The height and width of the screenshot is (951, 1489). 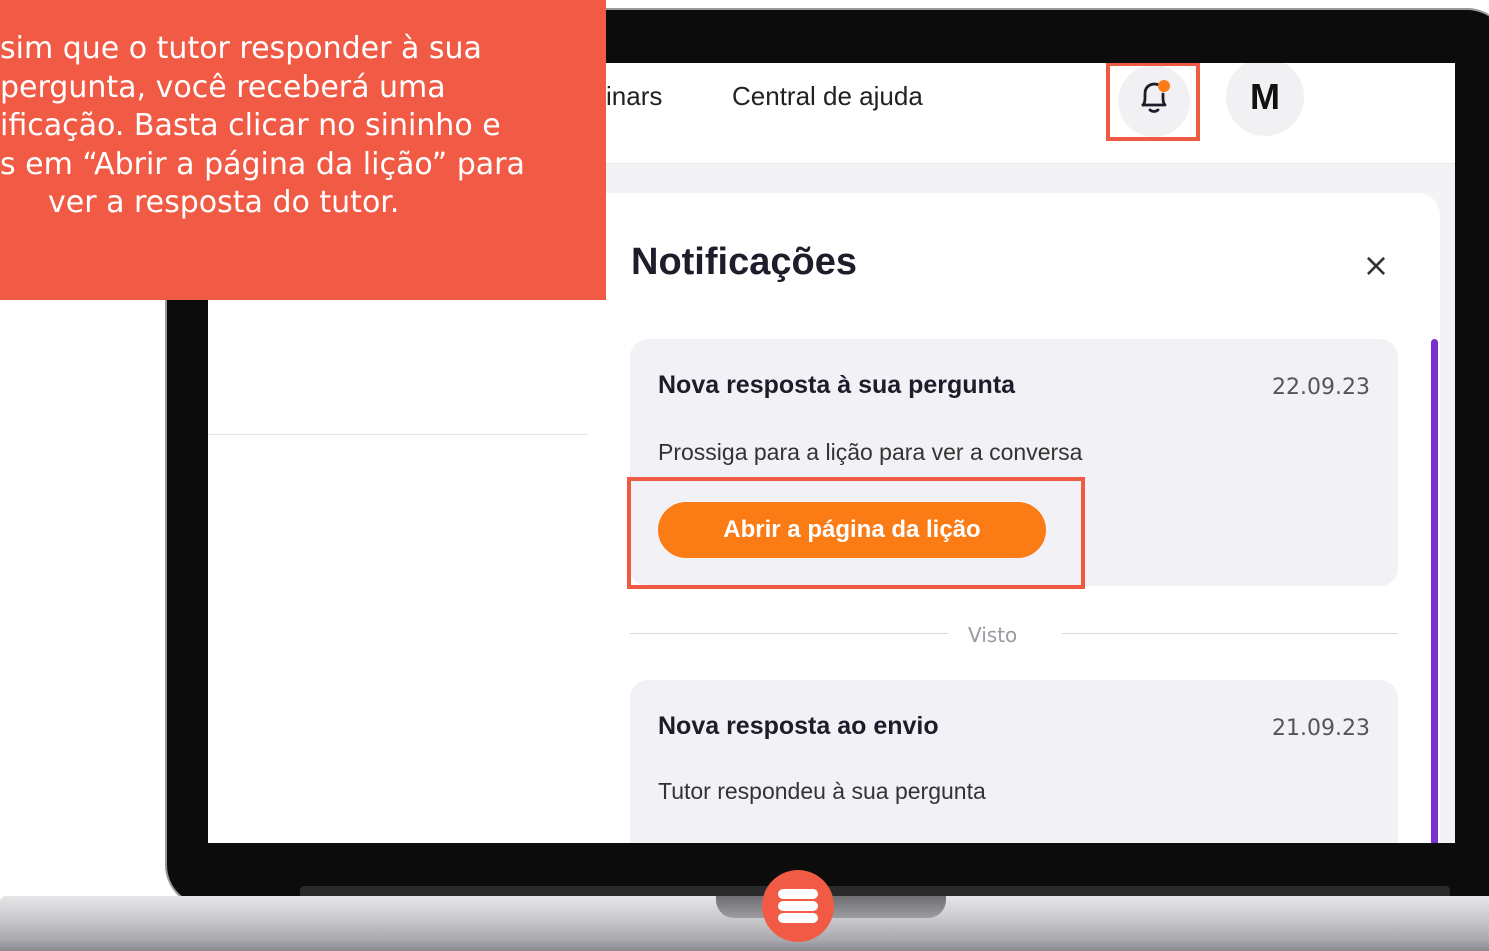 What do you see at coordinates (241, 48) in the screenshot?
I see `callout-line: sim que o tutor responder à sua` at bounding box center [241, 48].